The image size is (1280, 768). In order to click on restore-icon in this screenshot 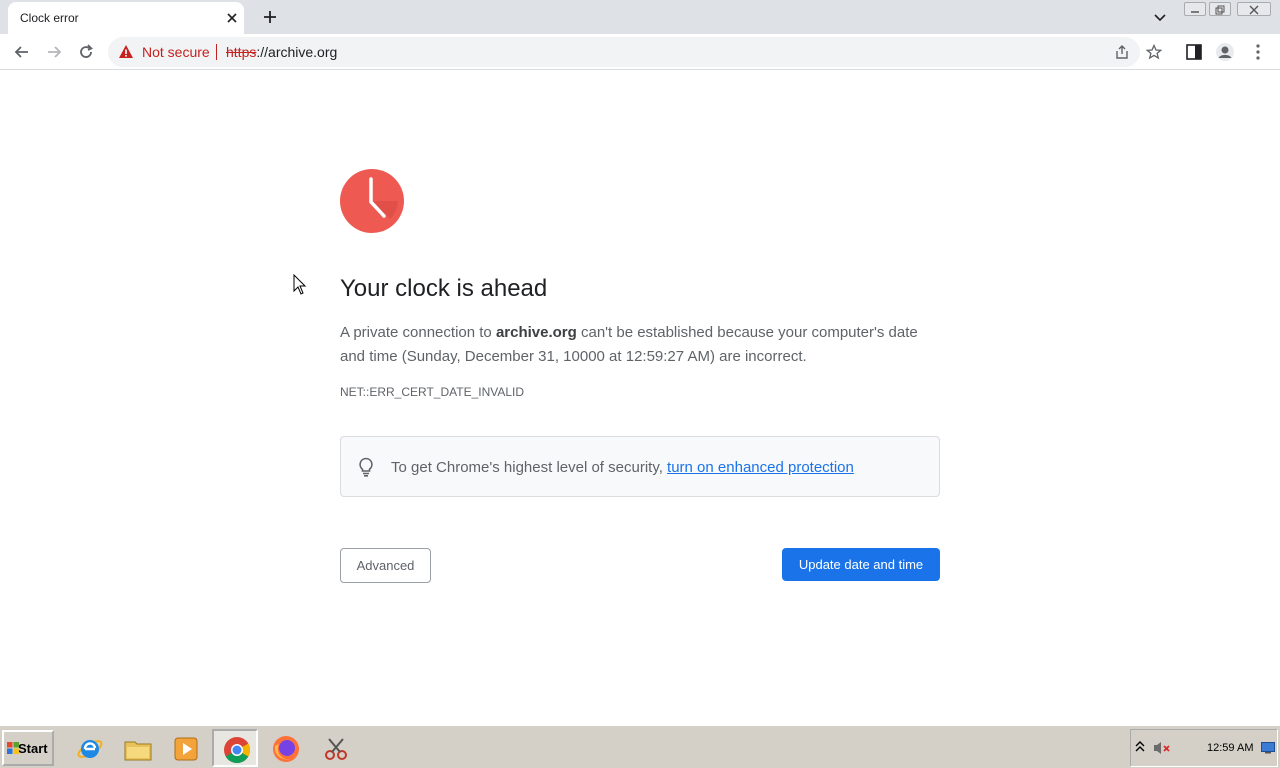, I will do `click(1220, 10)`.